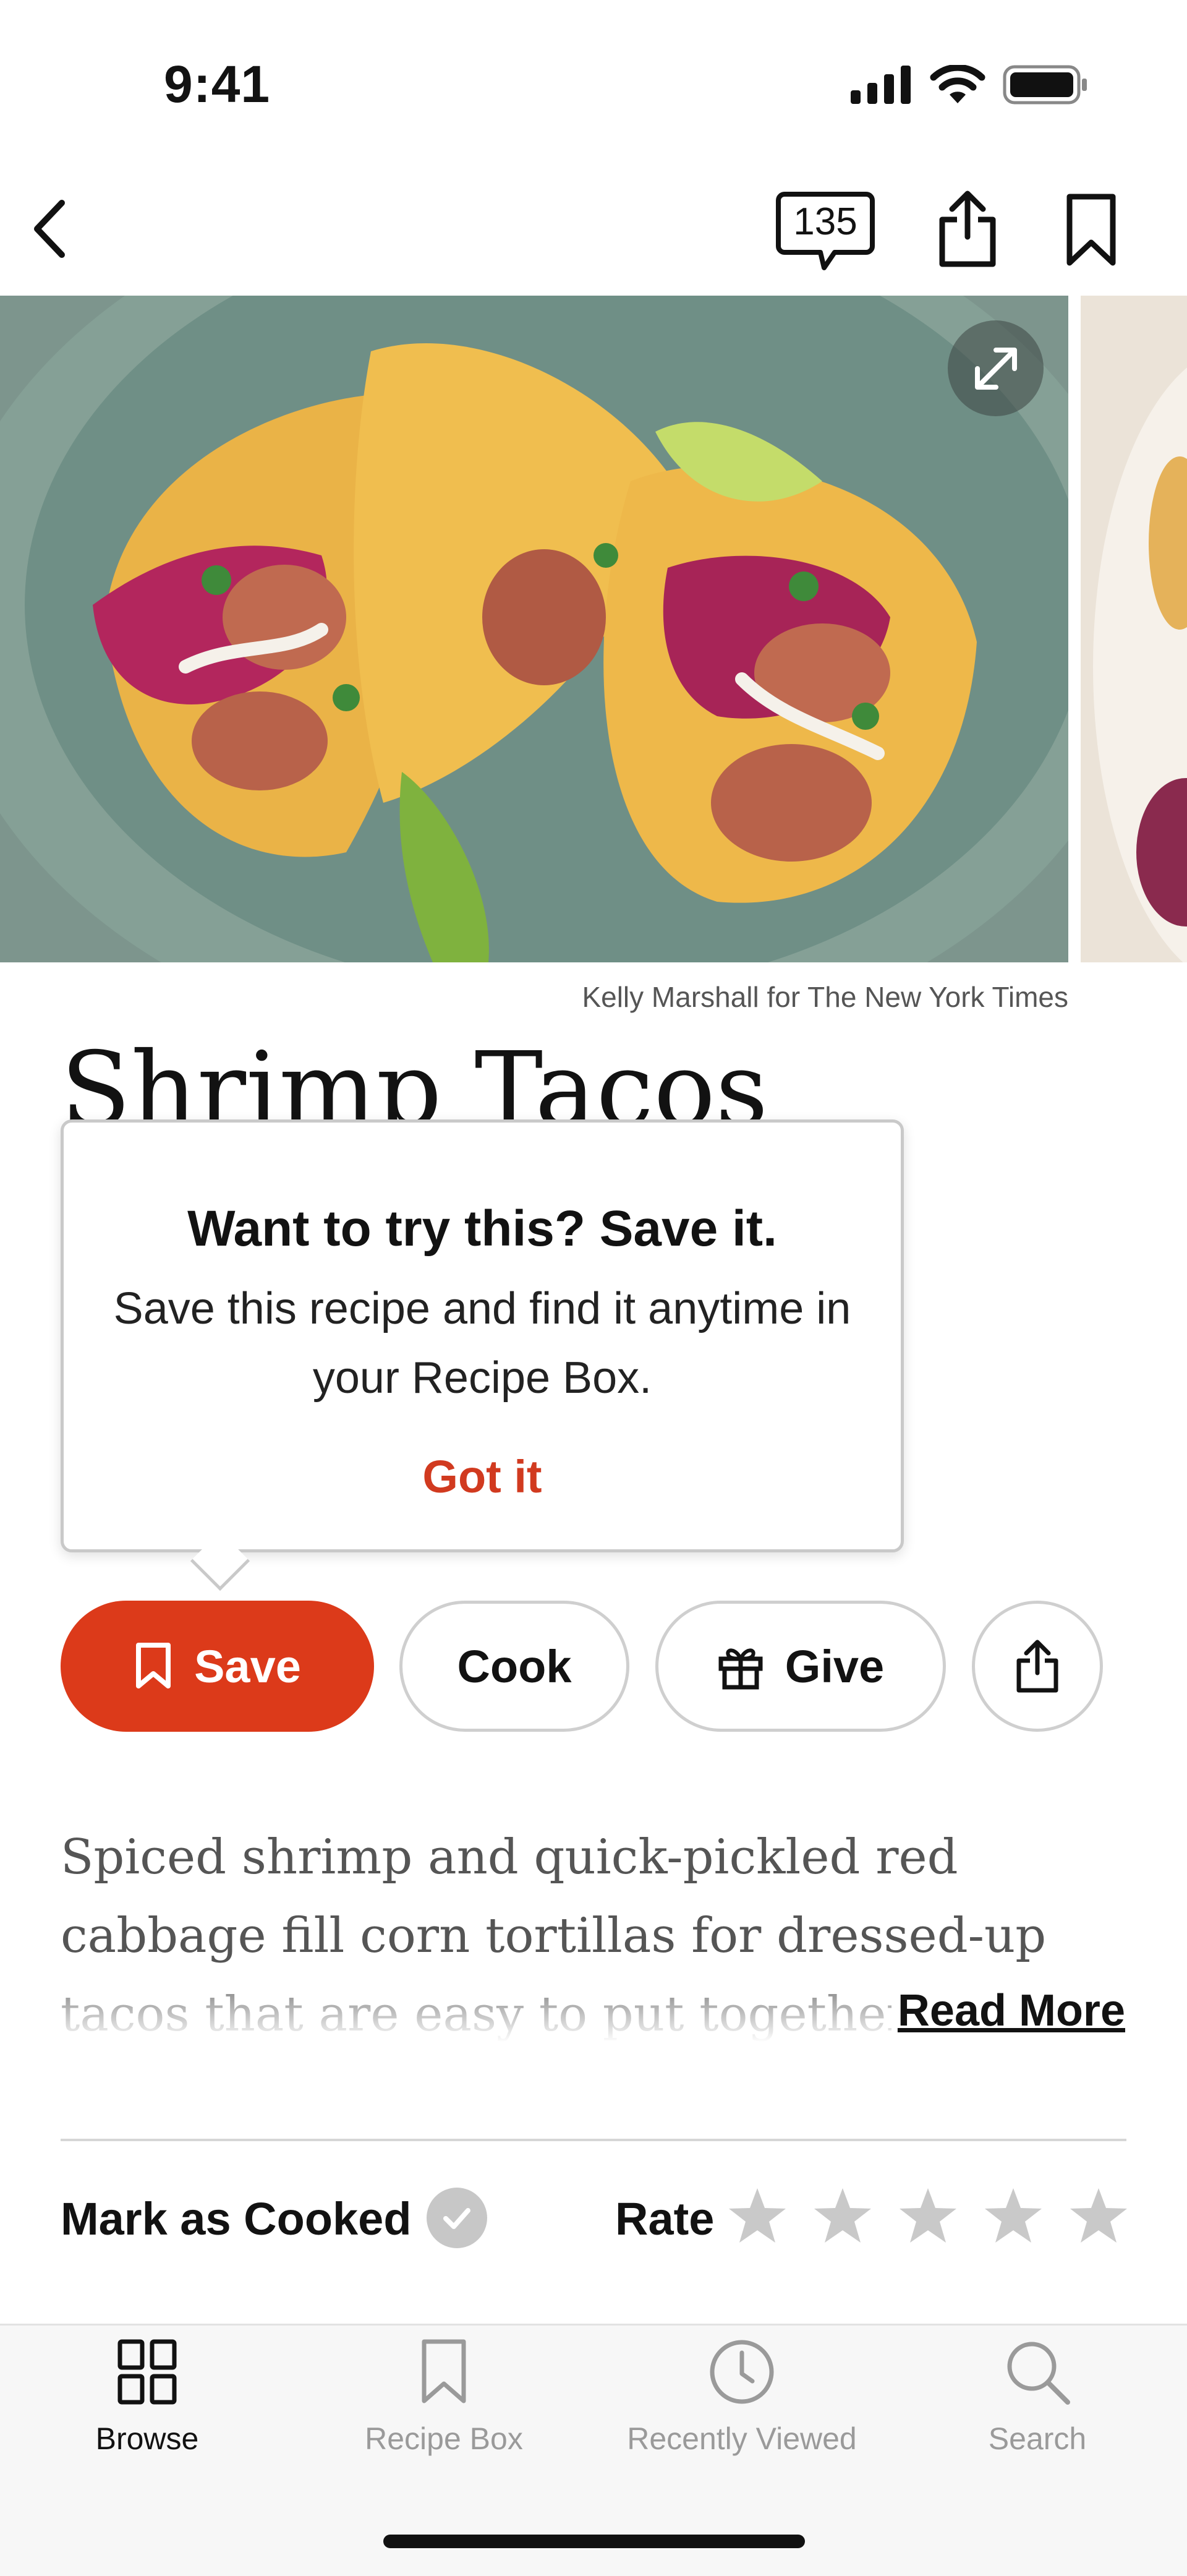  I want to click on wifi-icon, so click(958, 84).